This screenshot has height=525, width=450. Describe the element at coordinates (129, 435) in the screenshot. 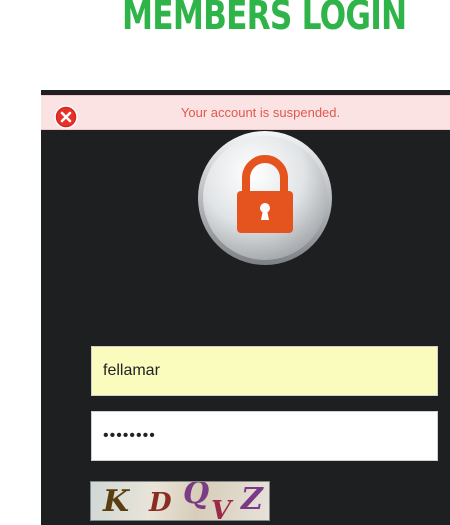

I see `password-value: ••••••••` at that location.